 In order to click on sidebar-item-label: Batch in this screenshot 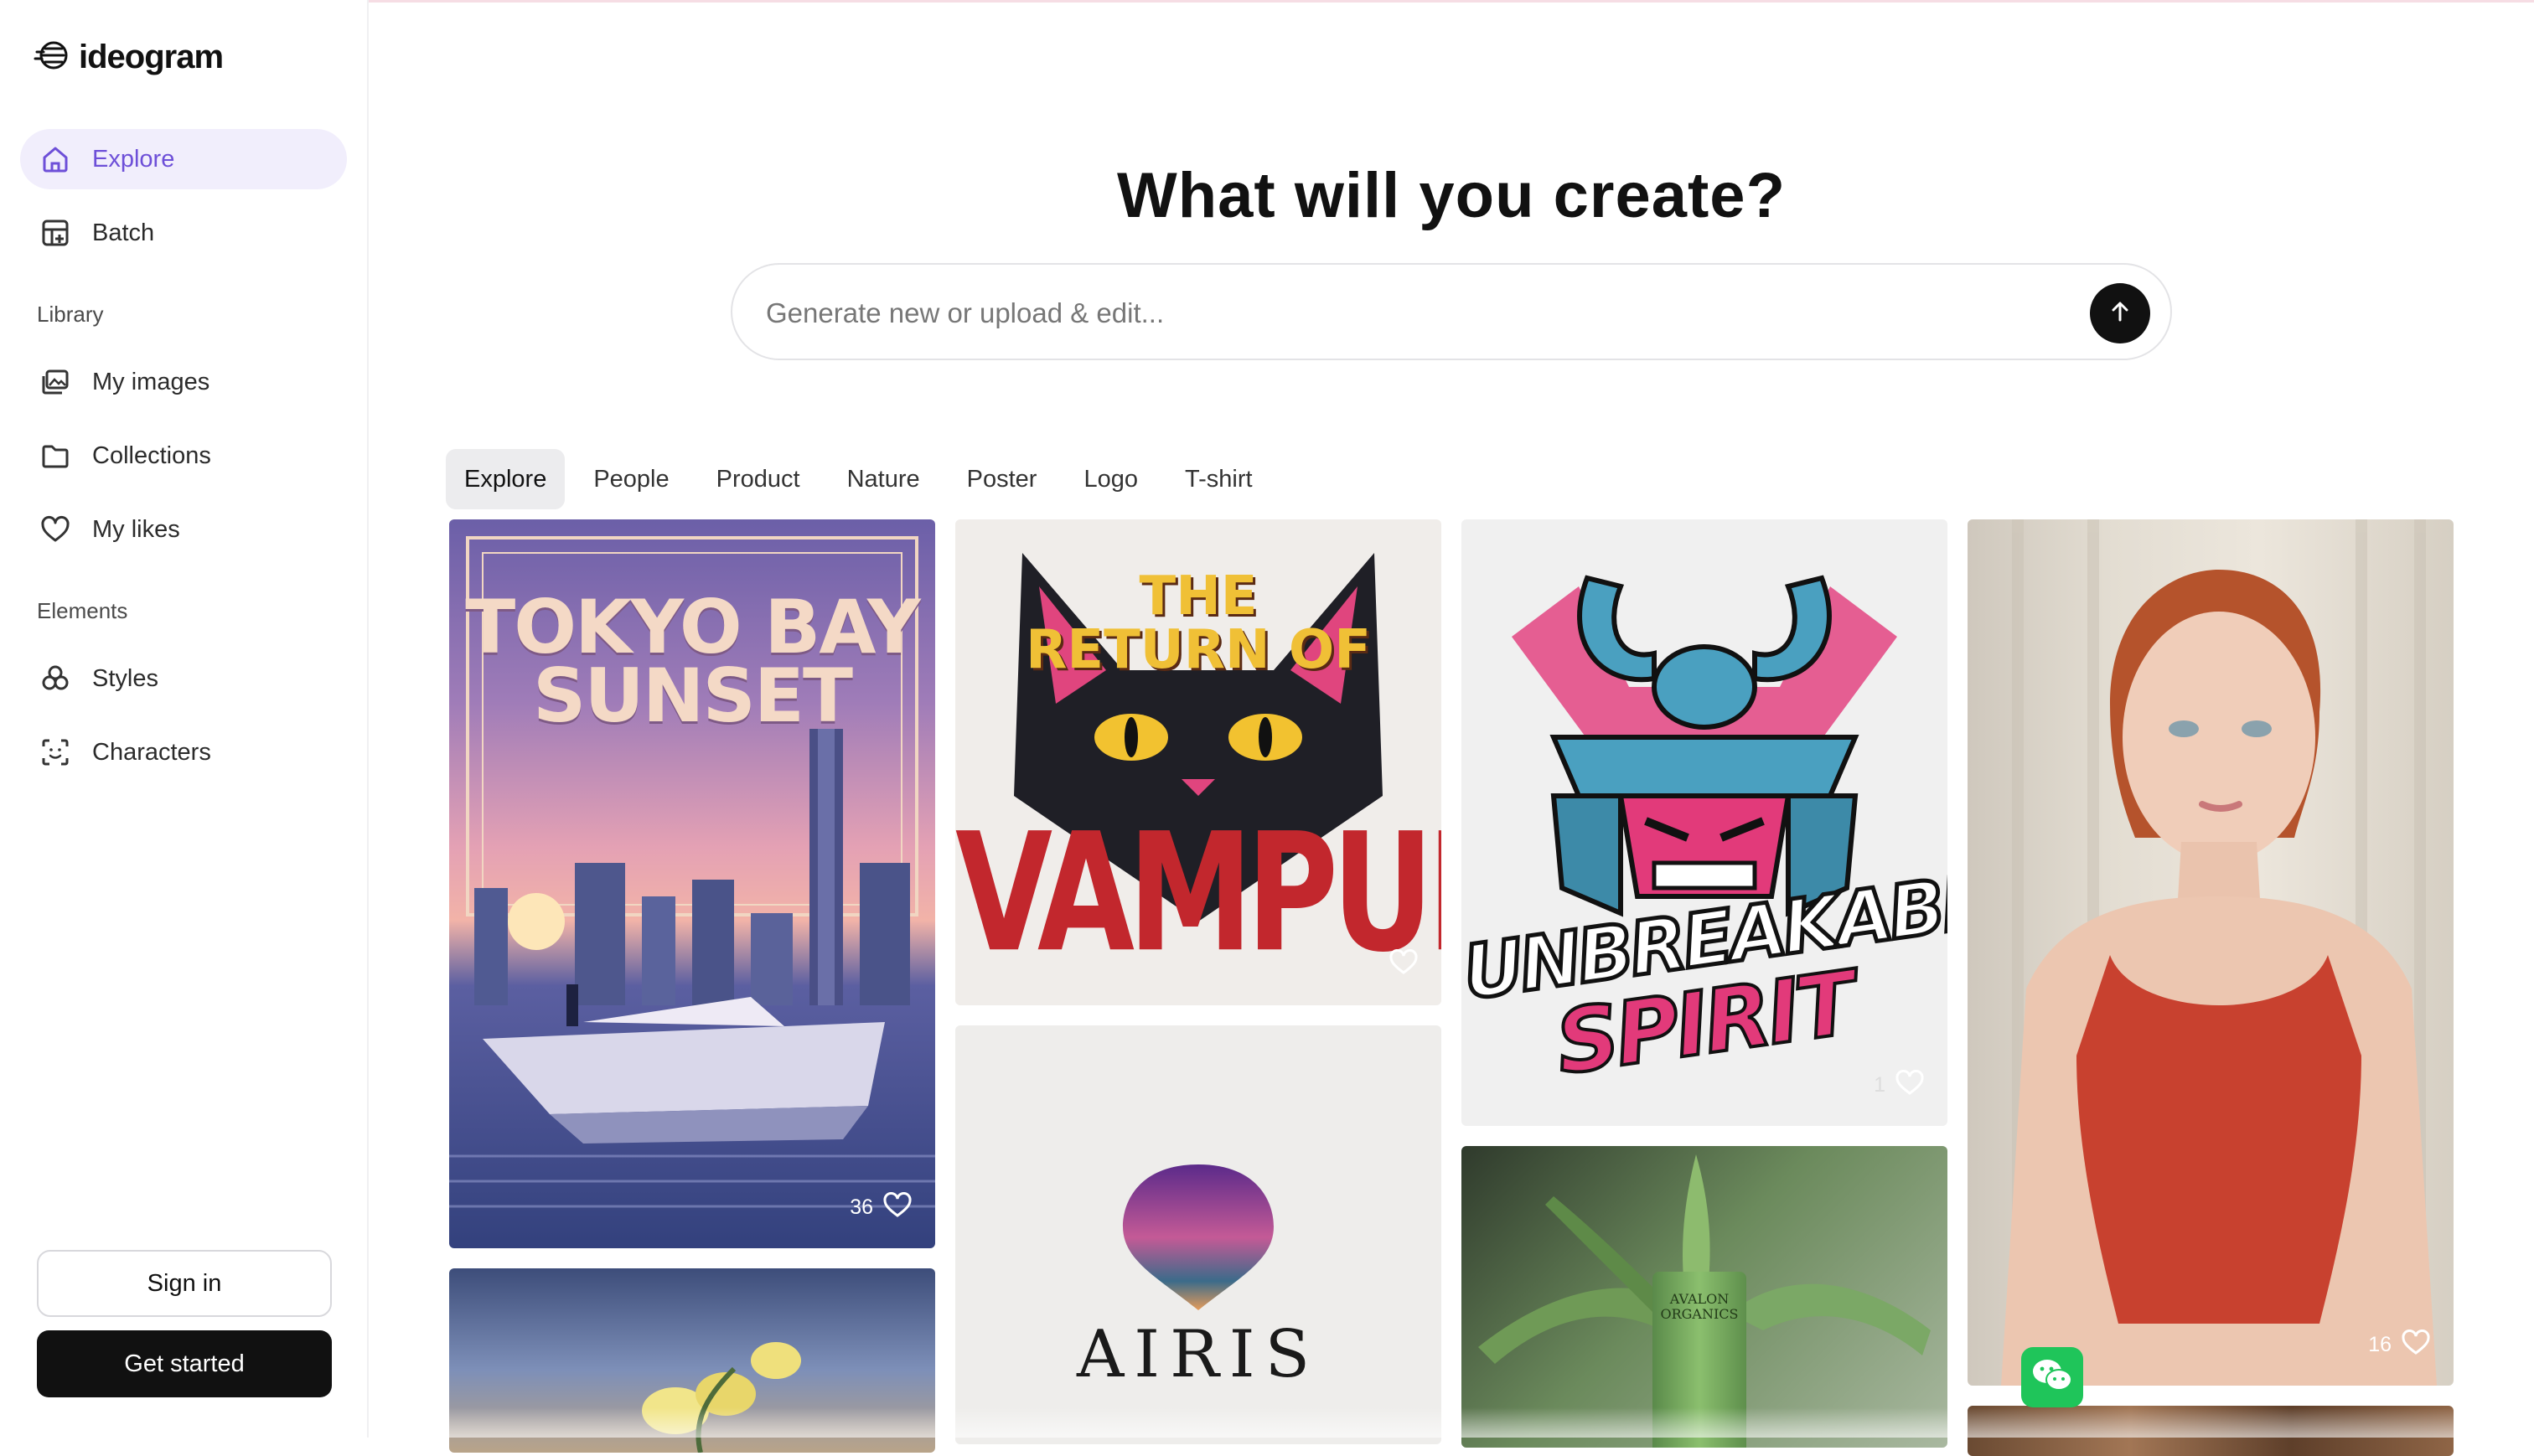, I will do `click(123, 232)`.